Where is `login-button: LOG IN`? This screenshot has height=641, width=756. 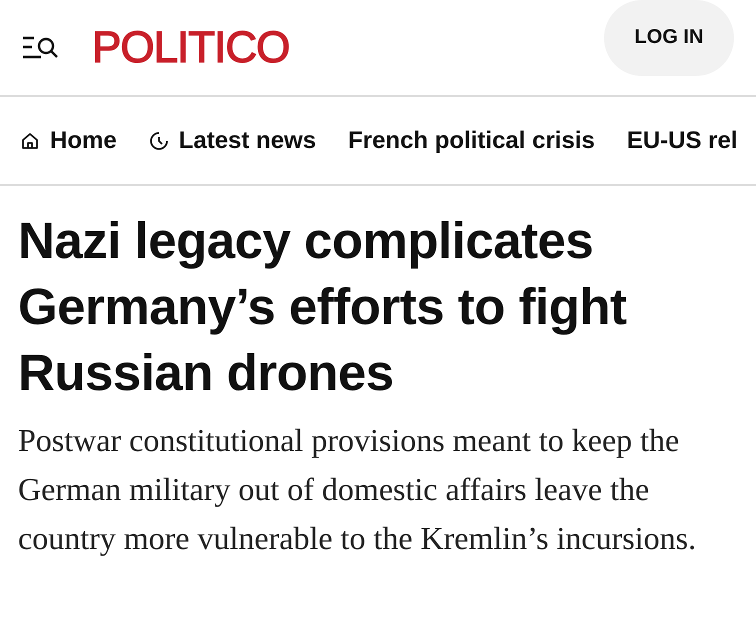
login-button: LOG IN is located at coordinates (669, 38).